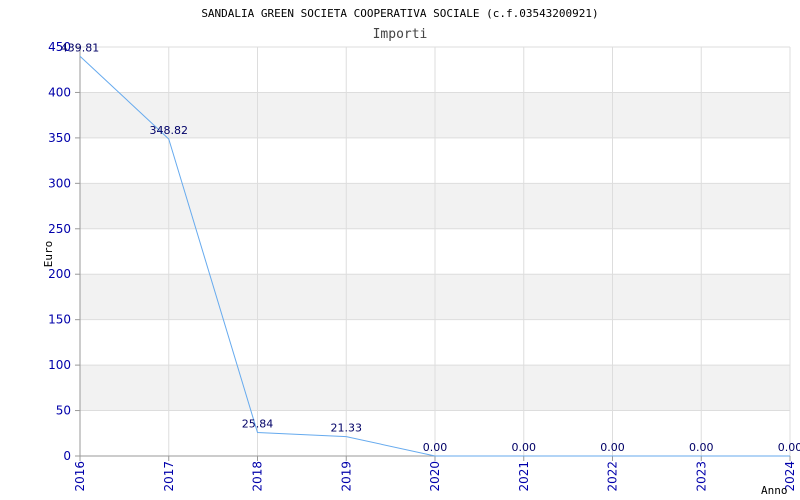  Describe the element at coordinates (67, 456) in the screenshot. I see `y-tick-label: 0` at that location.